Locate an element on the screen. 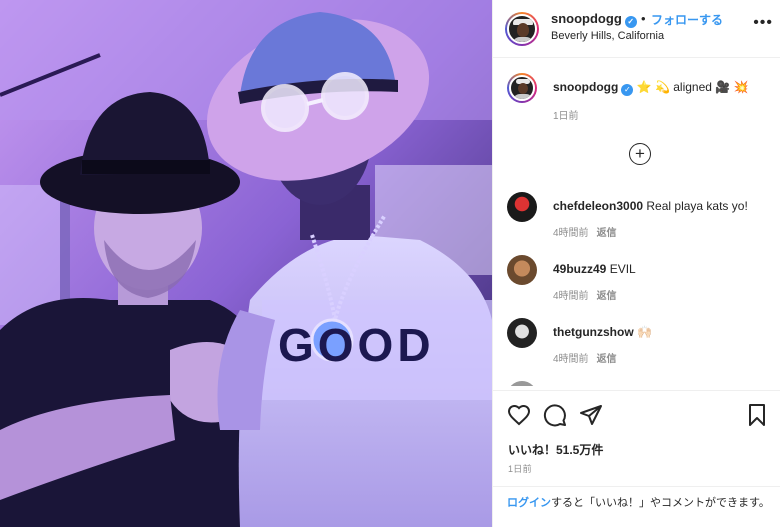  caption-emoji-end: 🎥 💥 is located at coordinates (732, 87).